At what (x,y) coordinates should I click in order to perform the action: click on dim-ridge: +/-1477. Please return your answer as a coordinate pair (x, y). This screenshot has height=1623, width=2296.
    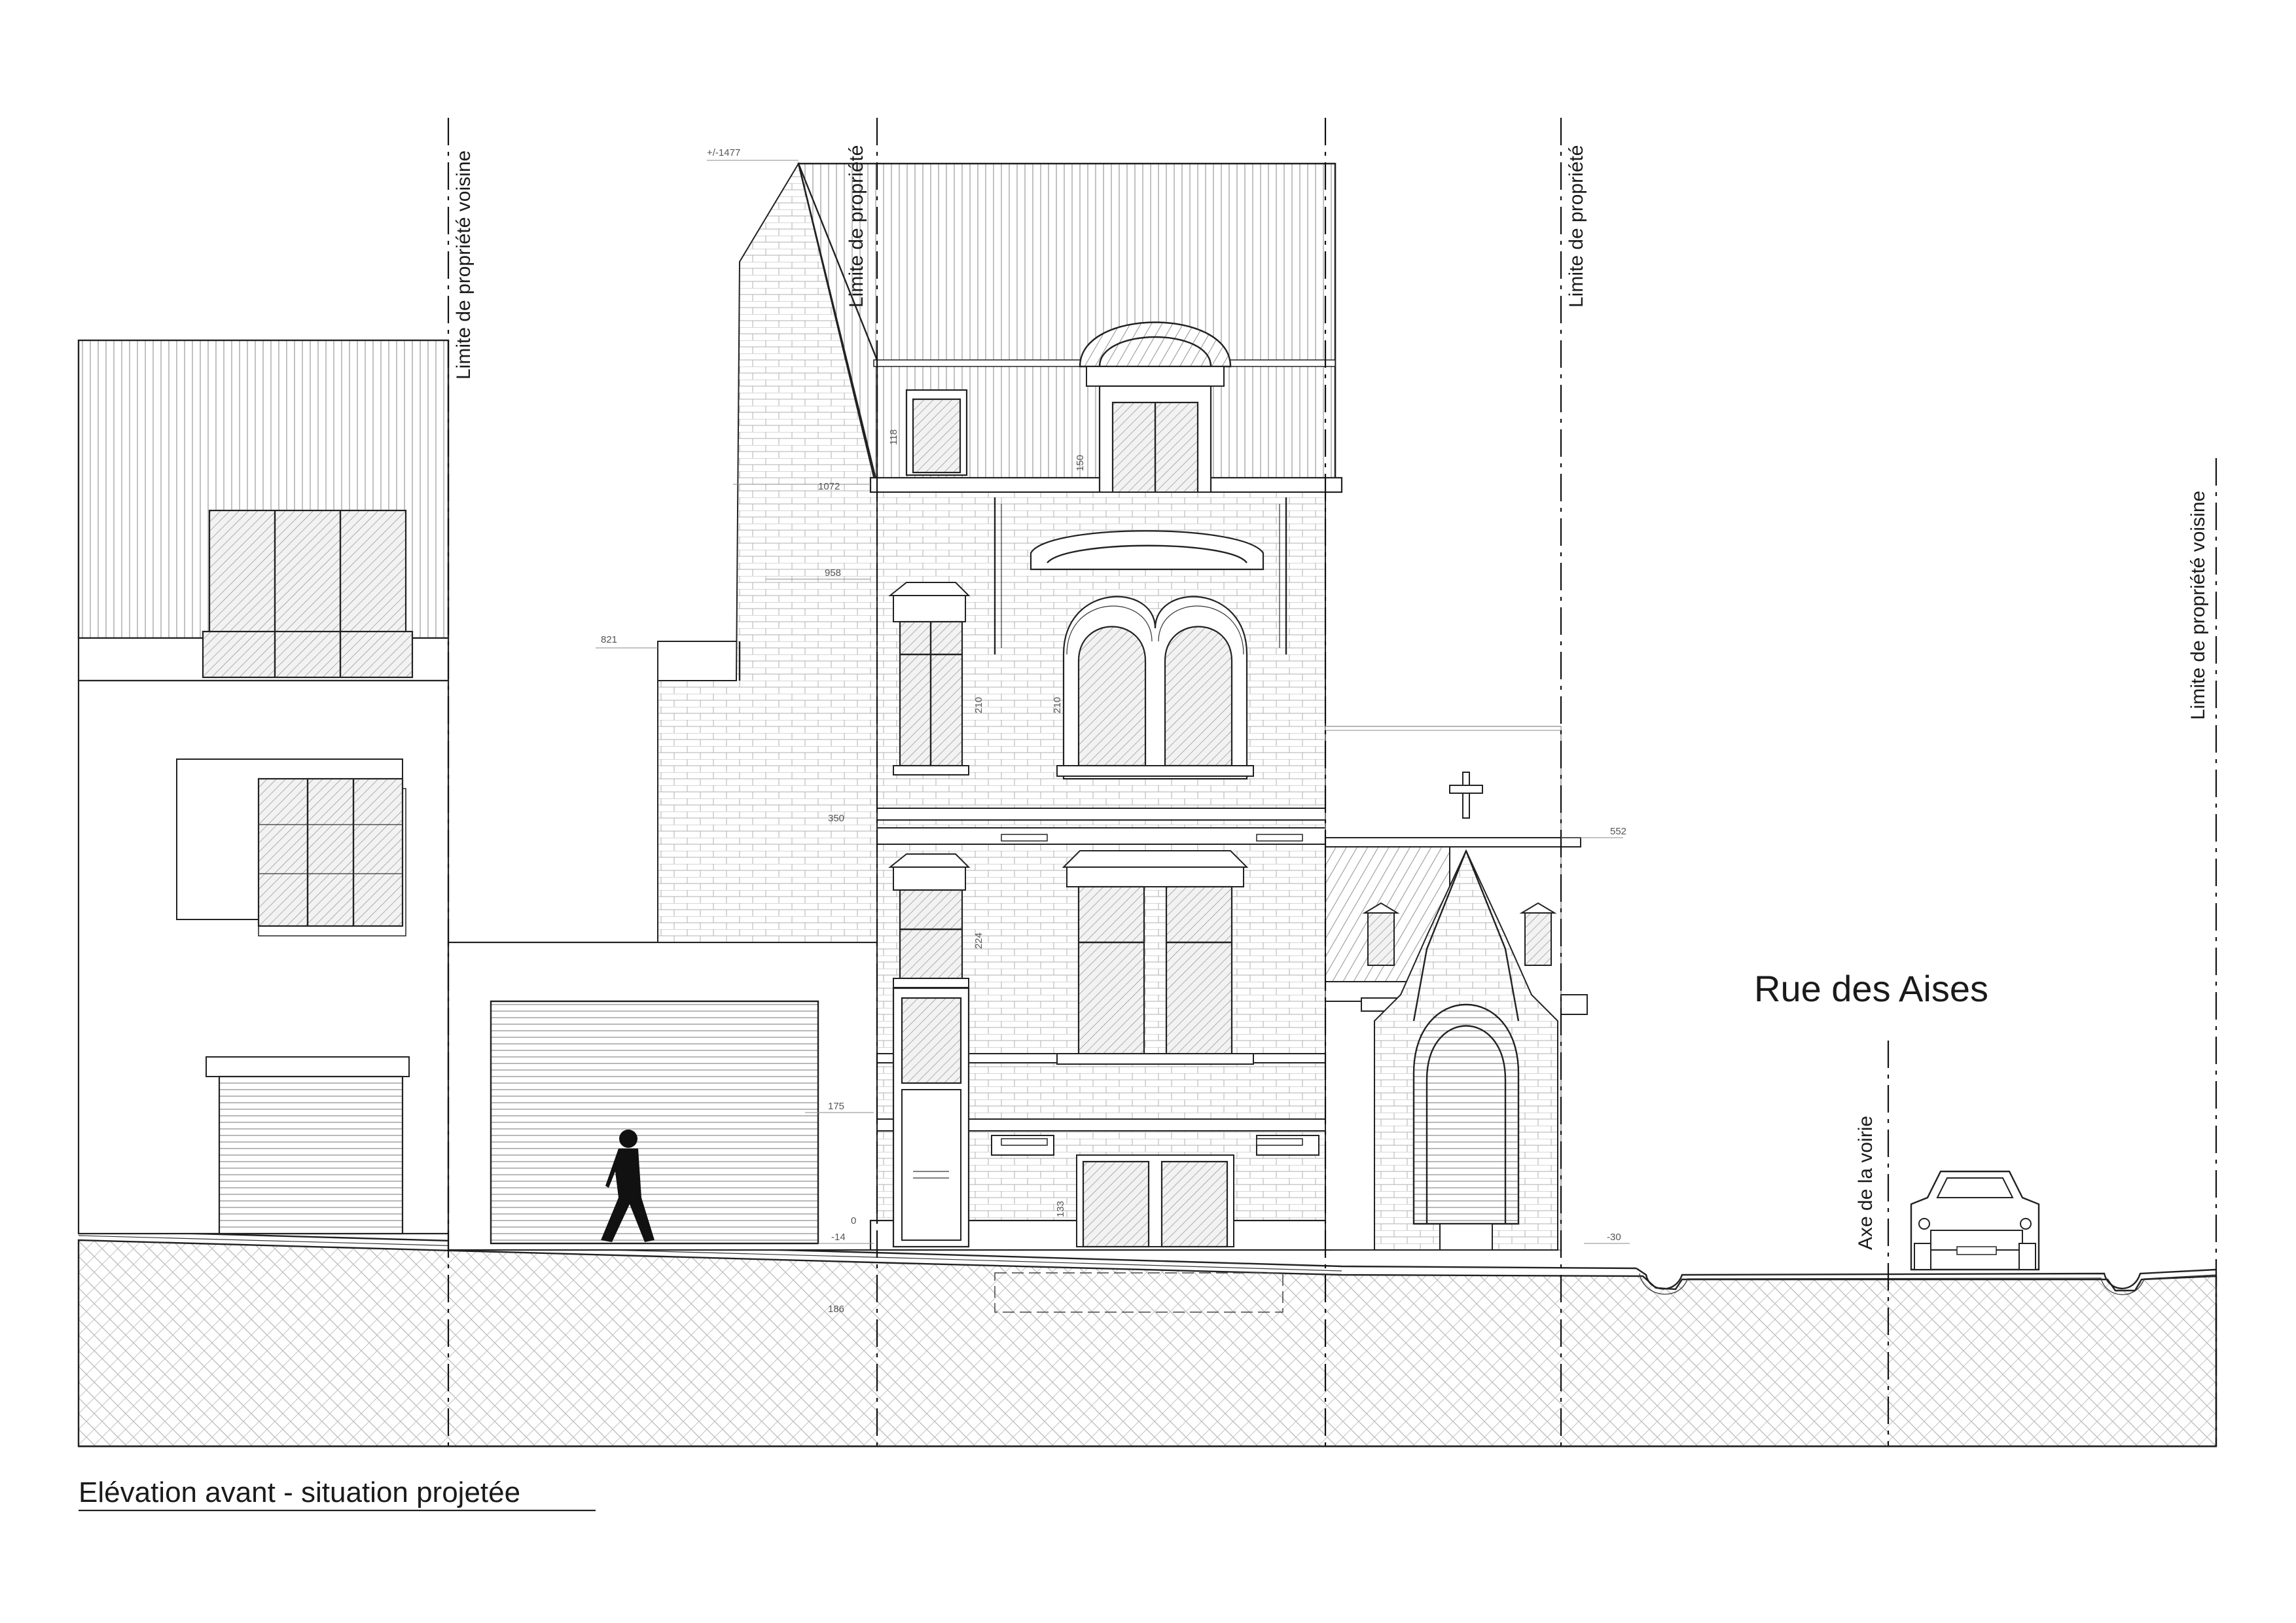
    Looking at the image, I should click on (723, 152).